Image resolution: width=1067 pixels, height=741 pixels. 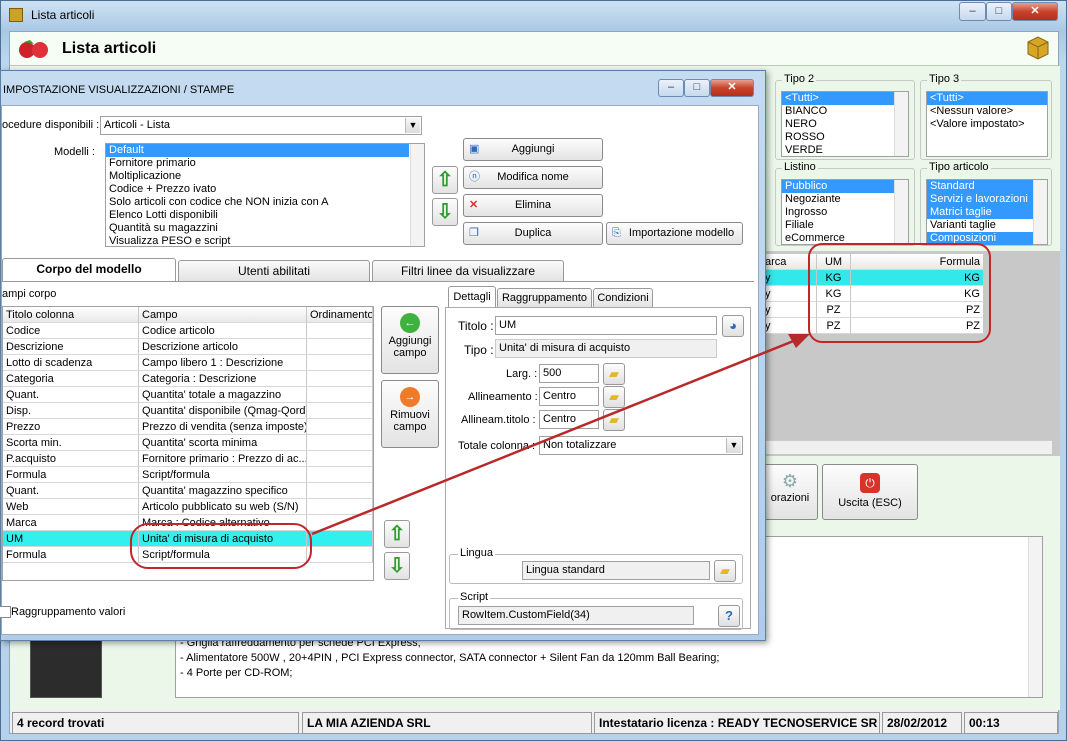 What do you see at coordinates (560, 435) in the screenshot?
I see `annotation-arrow` at bounding box center [560, 435].